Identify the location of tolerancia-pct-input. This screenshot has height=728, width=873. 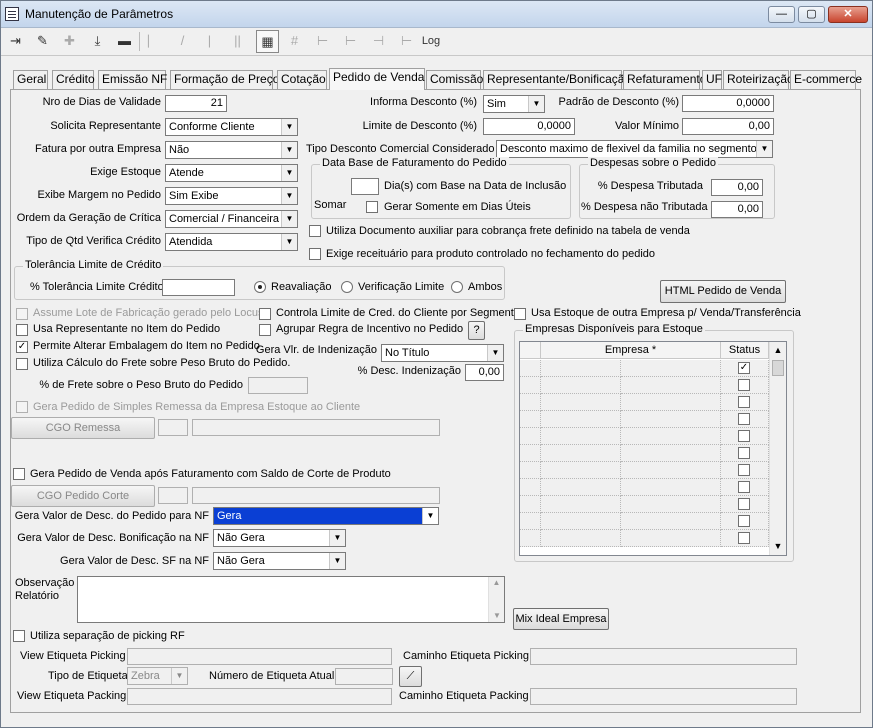
(198, 287).